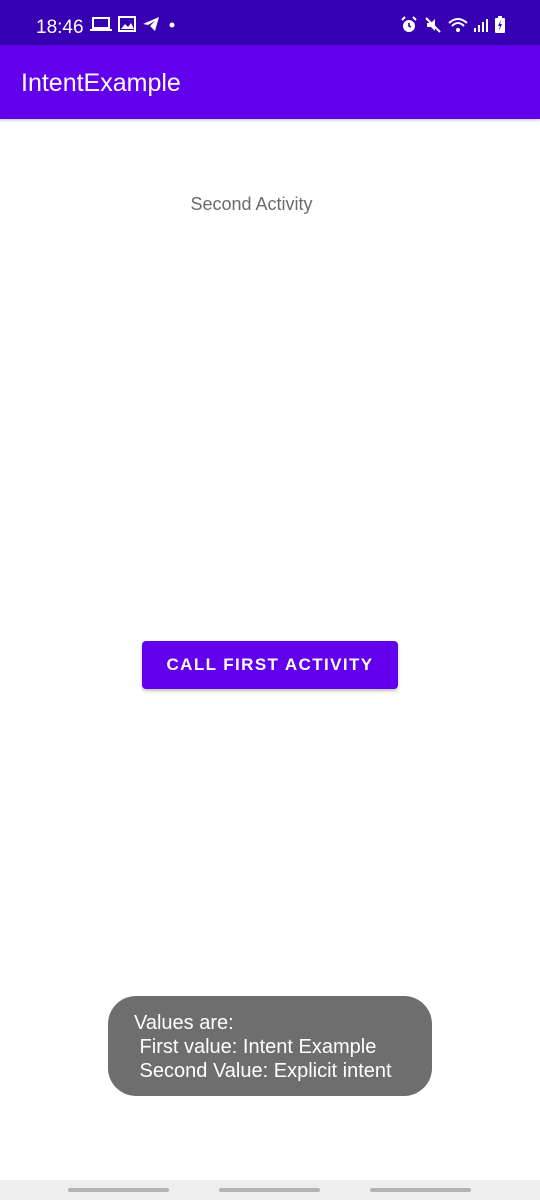 The width and height of the screenshot is (540, 1200). Describe the element at coordinates (270, 665) in the screenshot. I see `call-first-activity-button: CALL FIRST ACTIVITY` at that location.